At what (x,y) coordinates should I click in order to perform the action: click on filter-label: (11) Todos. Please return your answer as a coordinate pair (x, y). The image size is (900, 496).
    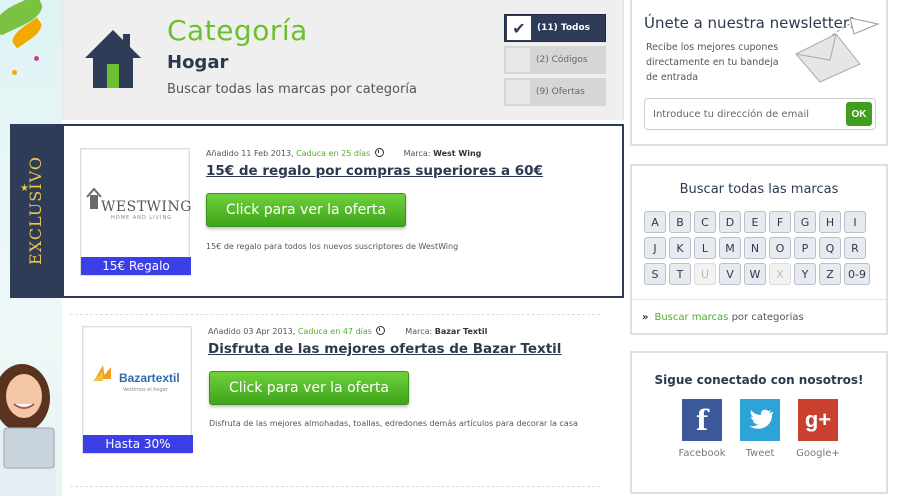
    Looking at the image, I should click on (563, 28).